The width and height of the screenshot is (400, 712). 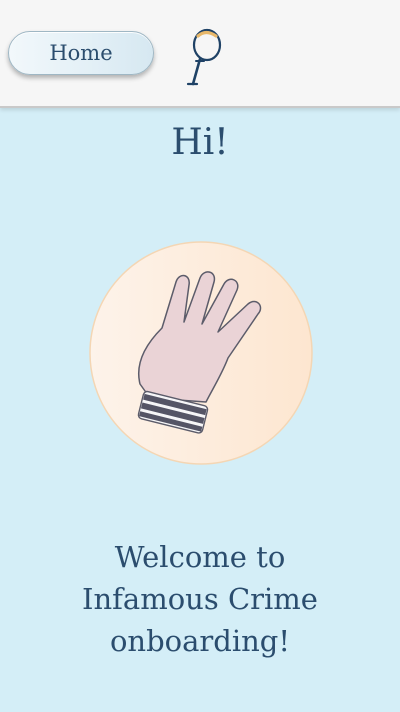 What do you see at coordinates (200, 641) in the screenshot?
I see `welcome-line-3: onboarding!` at bounding box center [200, 641].